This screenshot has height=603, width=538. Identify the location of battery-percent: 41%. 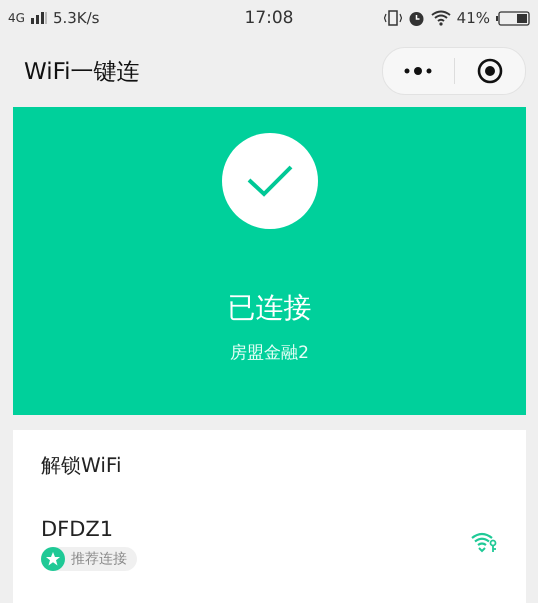
(473, 18).